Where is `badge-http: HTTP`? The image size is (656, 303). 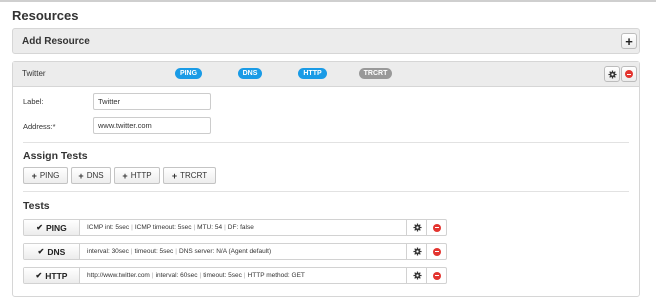 badge-http: HTTP is located at coordinates (312, 73).